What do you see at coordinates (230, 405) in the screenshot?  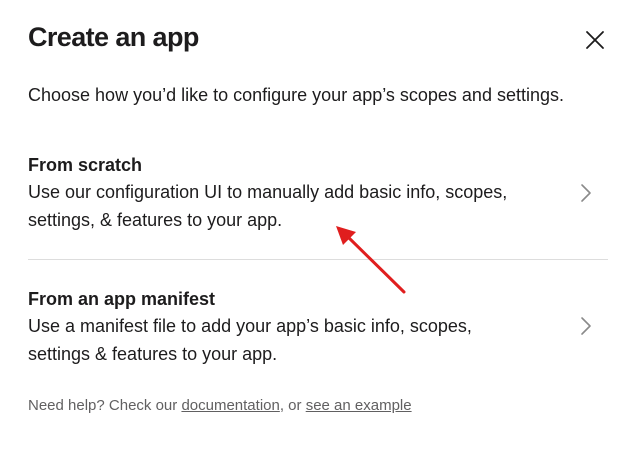 I see `documentation-link: documentation` at bounding box center [230, 405].